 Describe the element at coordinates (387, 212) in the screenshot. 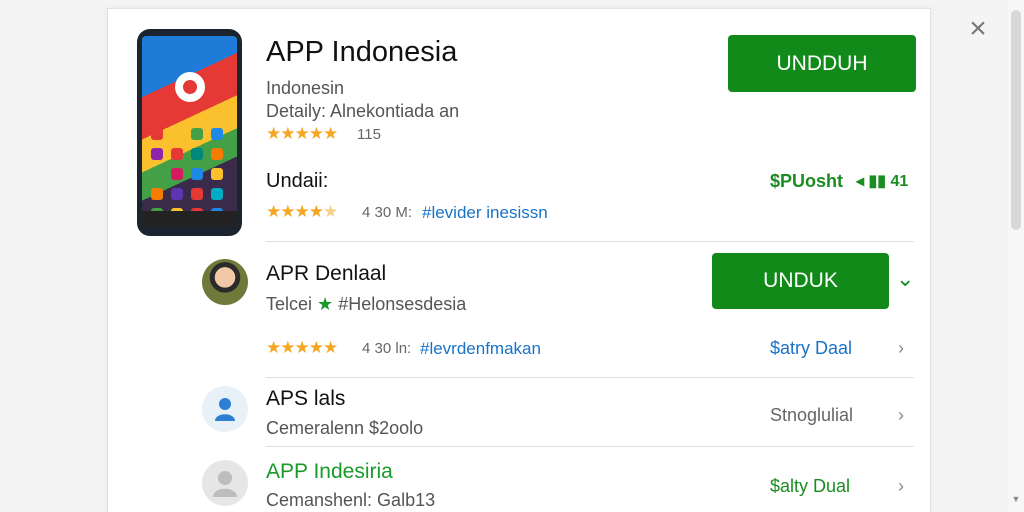

I see `section-rating-text: 4 30 M:` at that location.